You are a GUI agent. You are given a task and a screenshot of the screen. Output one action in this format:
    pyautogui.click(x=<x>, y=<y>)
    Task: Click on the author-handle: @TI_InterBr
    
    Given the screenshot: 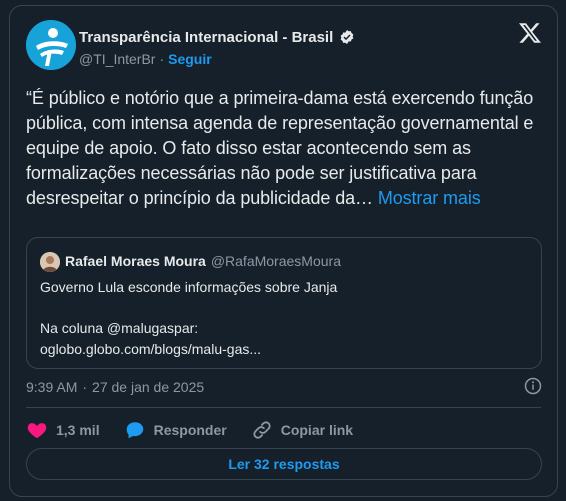 What is the action you would take?
    pyautogui.click(x=117, y=59)
    